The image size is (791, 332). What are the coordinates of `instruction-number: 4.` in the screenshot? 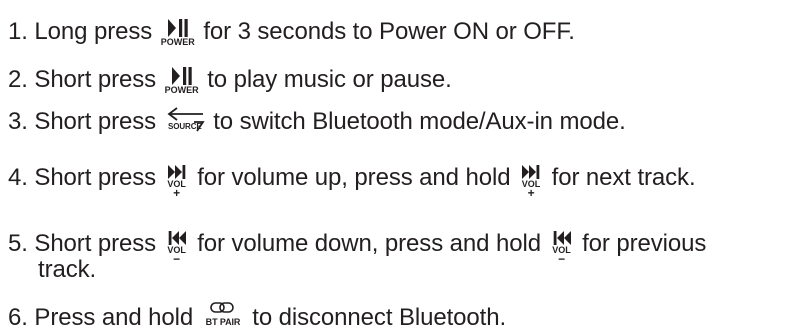 It's located at (18, 177).